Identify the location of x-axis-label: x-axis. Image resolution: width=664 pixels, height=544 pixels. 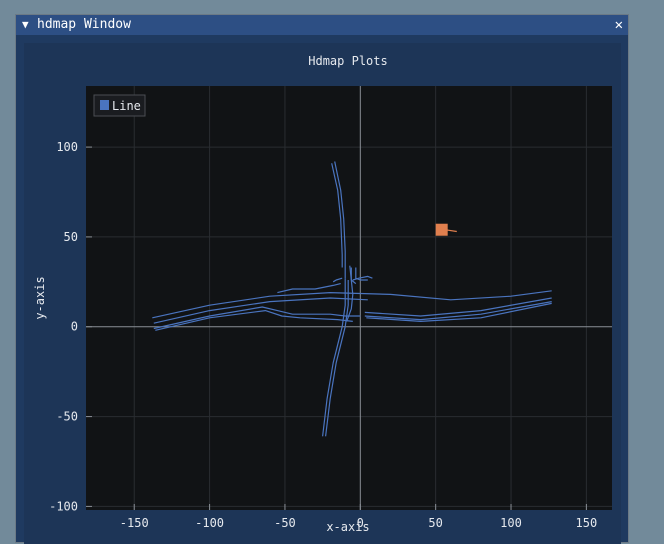
(347, 527).